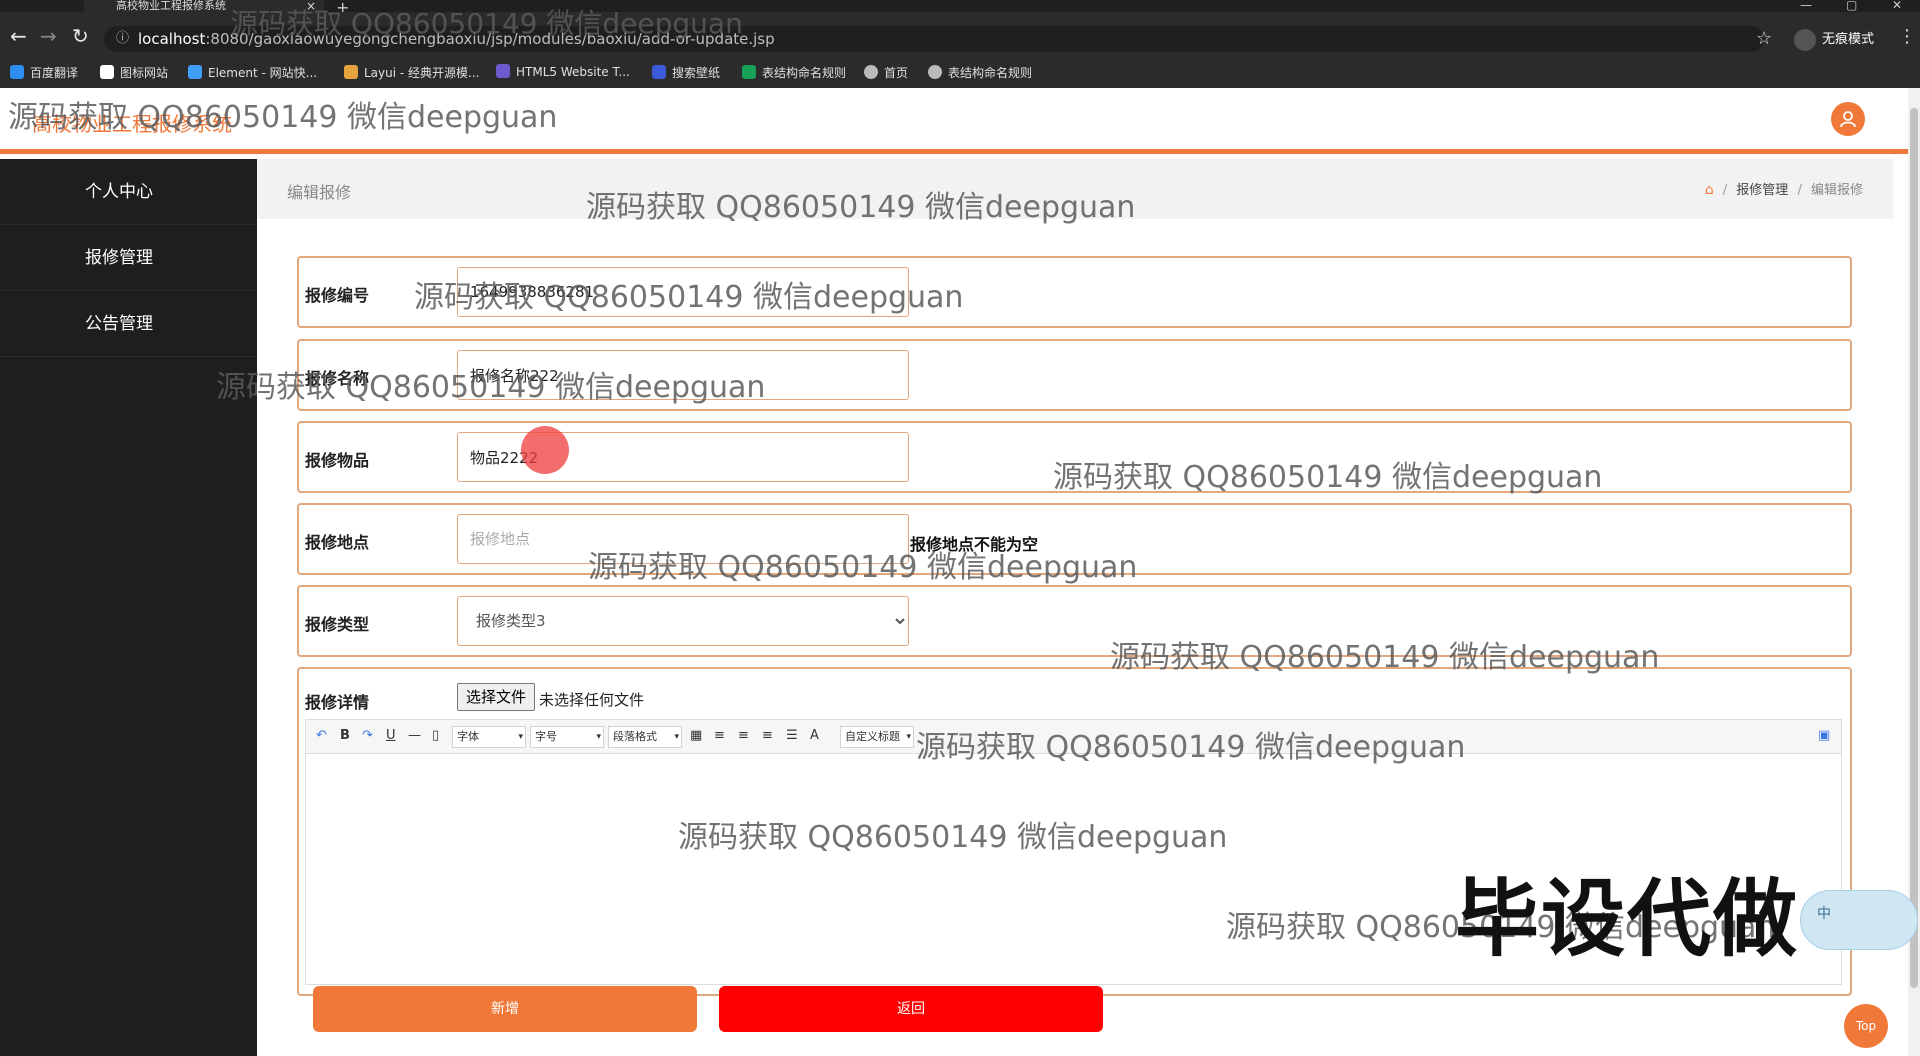 This screenshot has width=1920, height=1056. I want to click on undo-icon: ↶, so click(321, 735).